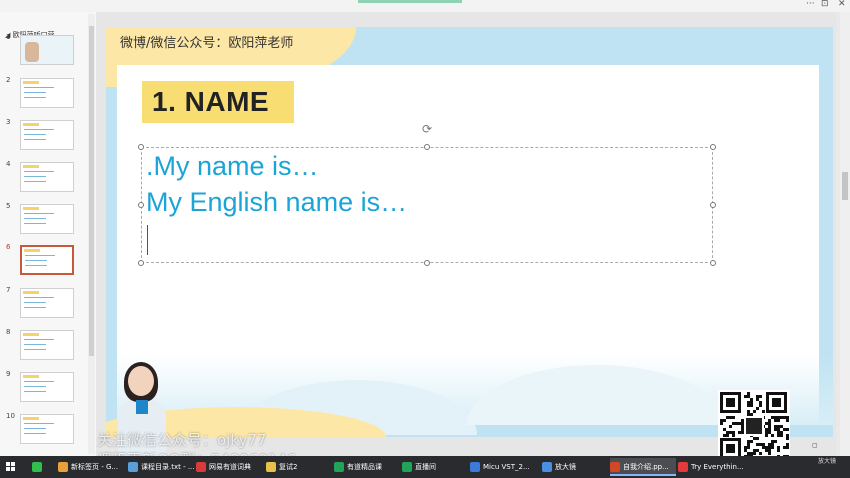  I want to click on slide-number: 1, so click(8, 37).